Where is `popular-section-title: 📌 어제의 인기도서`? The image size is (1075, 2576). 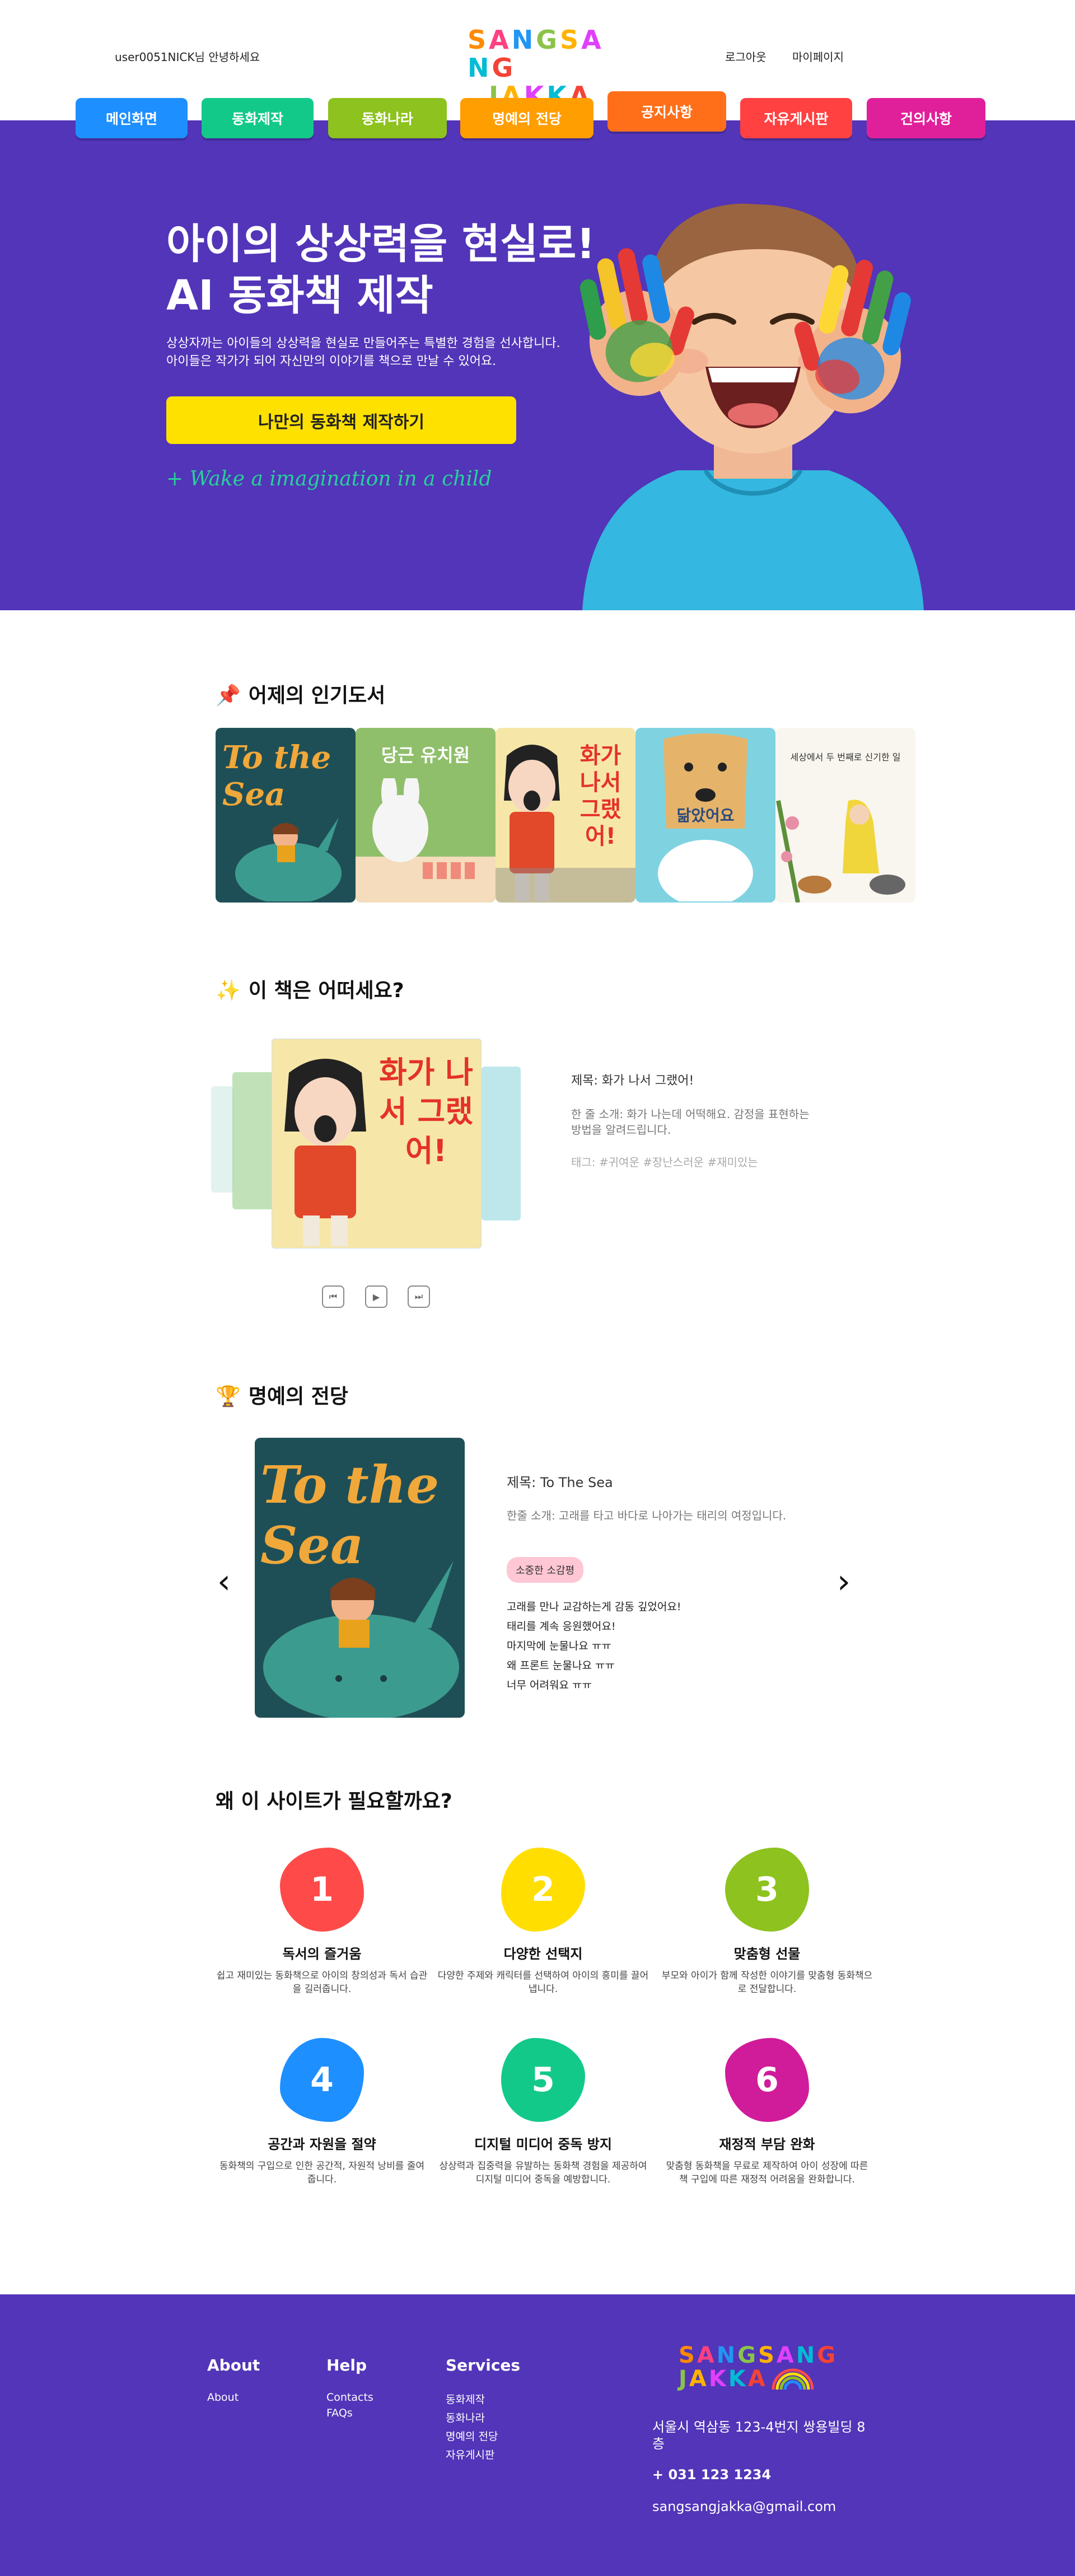 popular-section-title: 📌 어제의 인기도서 is located at coordinates (300, 693).